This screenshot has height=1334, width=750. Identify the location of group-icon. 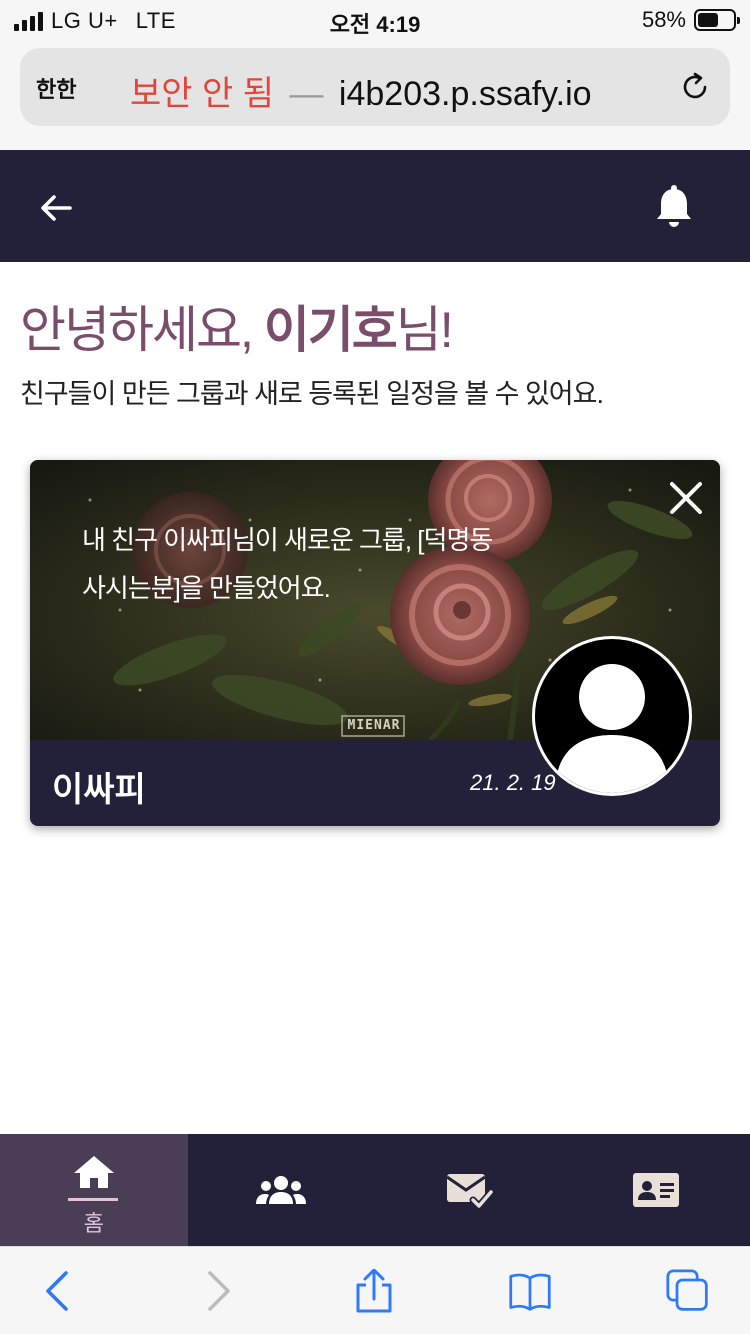
(281, 1190).